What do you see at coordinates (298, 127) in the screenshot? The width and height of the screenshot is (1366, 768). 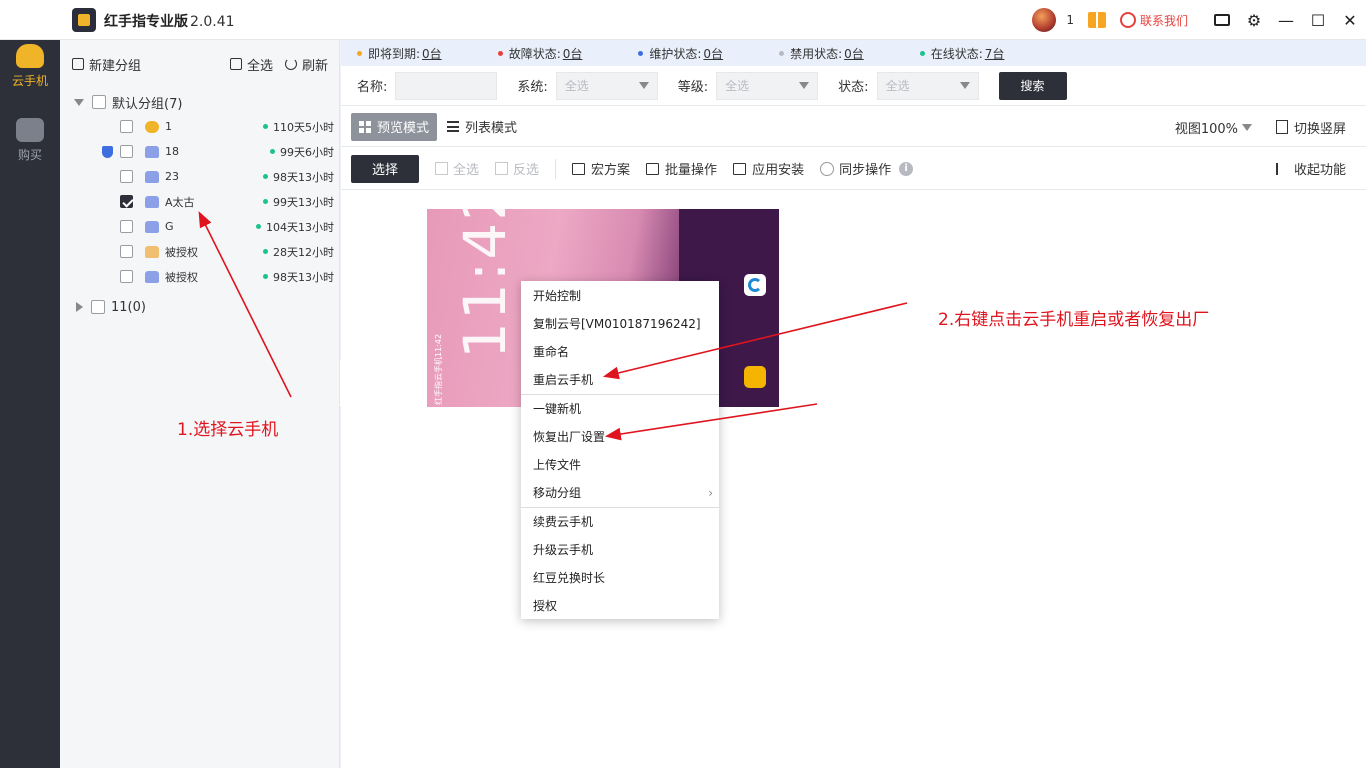 I see `device-time-remaining: 110天5小时` at bounding box center [298, 127].